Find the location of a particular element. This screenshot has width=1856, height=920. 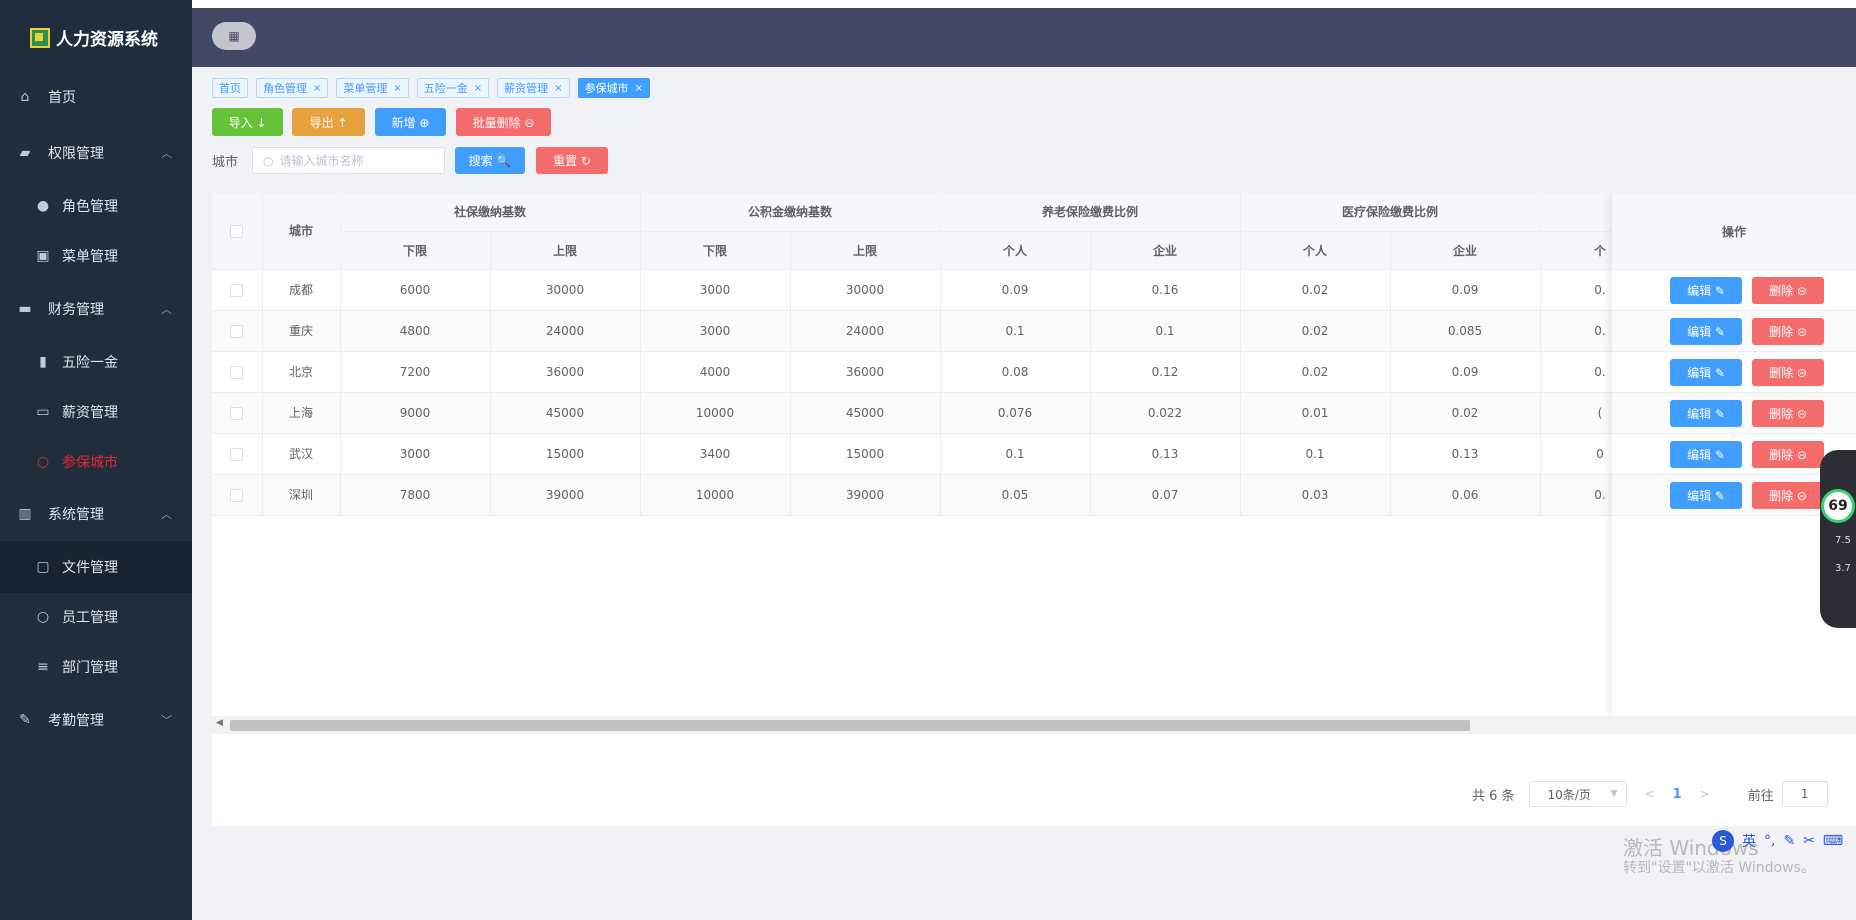

bar-chart-icon: ▮ is located at coordinates (43, 362).